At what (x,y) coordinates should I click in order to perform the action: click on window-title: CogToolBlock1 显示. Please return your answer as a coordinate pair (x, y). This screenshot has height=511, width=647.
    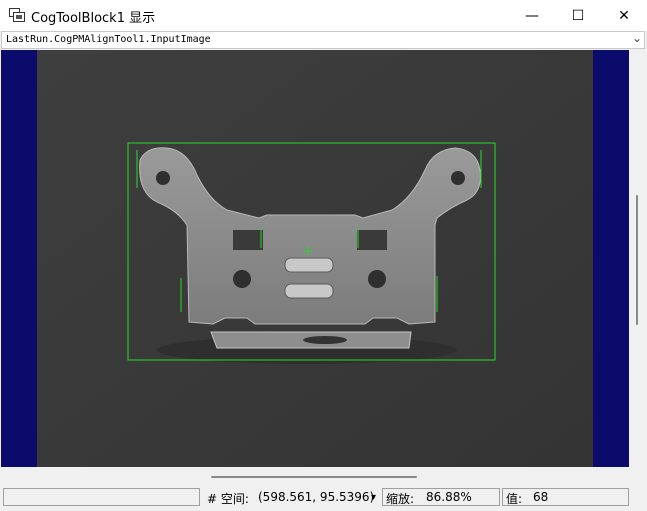
    Looking at the image, I should click on (93, 18).